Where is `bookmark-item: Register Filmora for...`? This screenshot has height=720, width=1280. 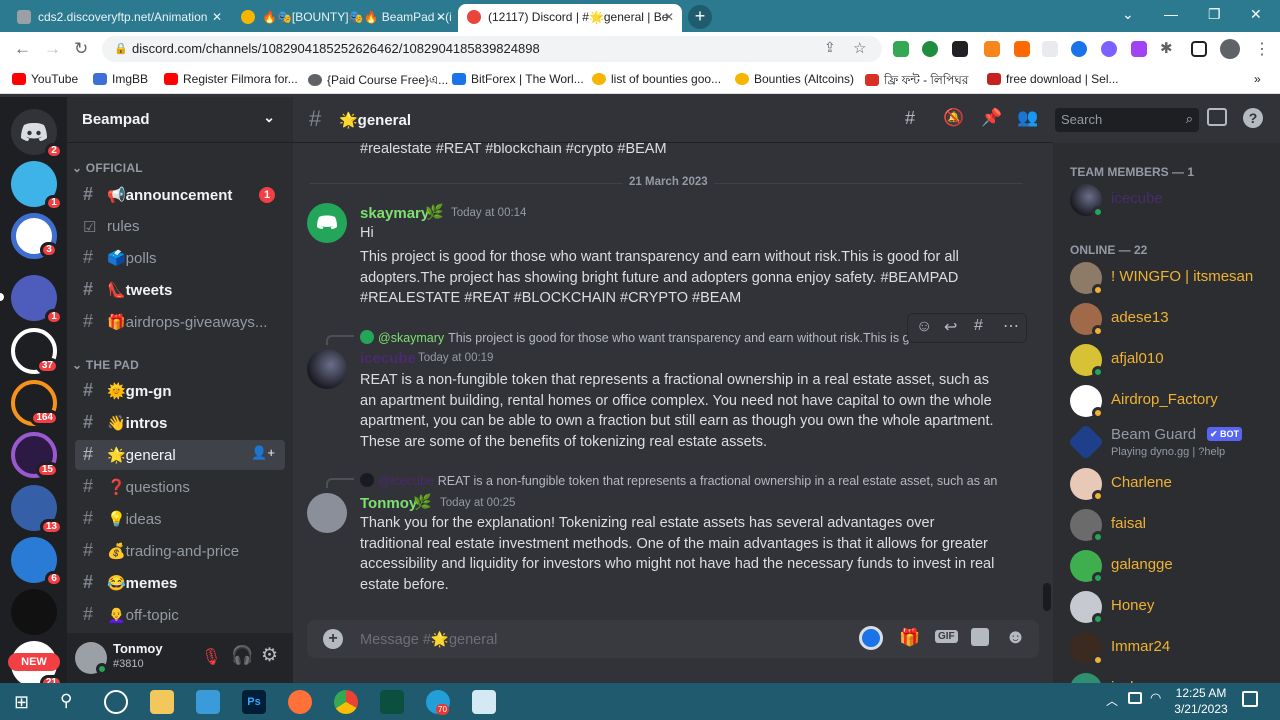 bookmark-item: Register Filmora for... is located at coordinates (231, 79).